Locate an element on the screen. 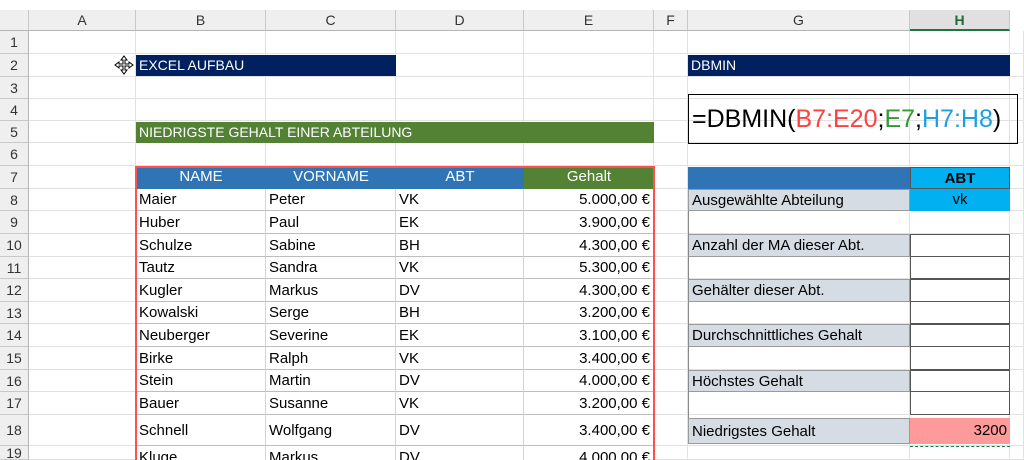  table-cell: BH is located at coordinates (460, 313).